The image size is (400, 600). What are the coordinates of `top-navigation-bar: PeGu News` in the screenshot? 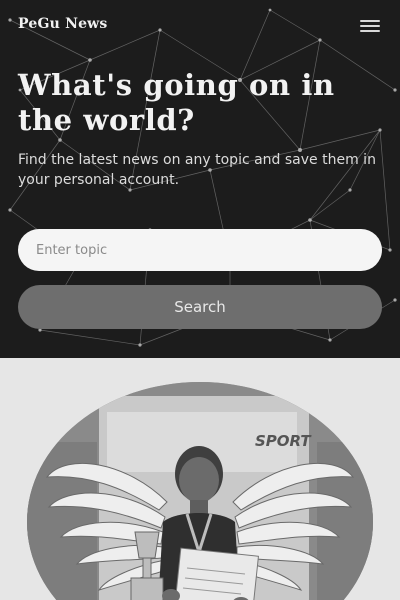 It's located at (200, 26).